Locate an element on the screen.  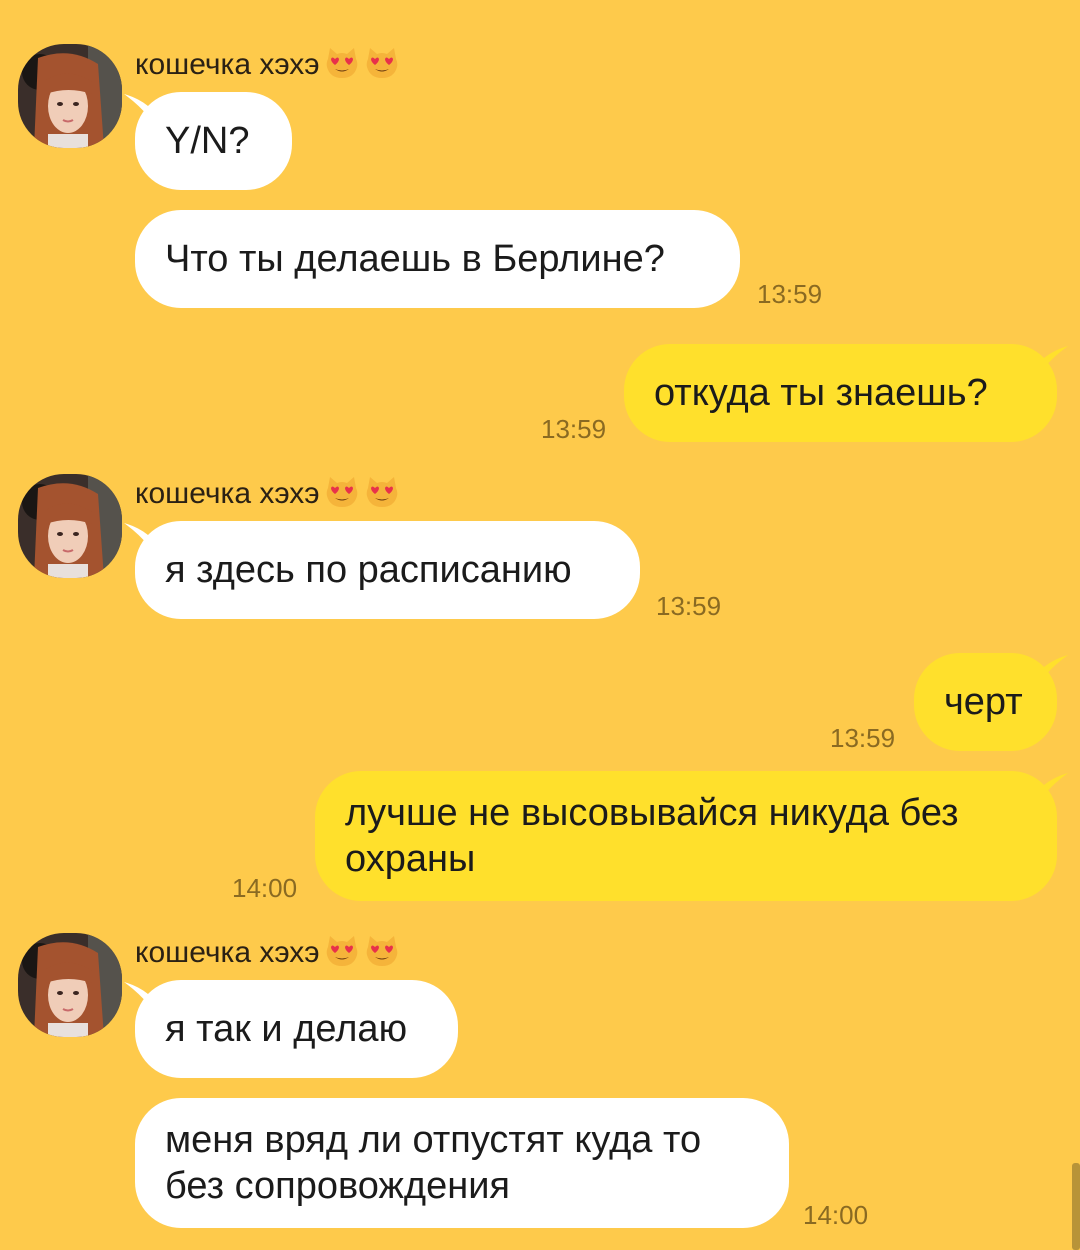
message-text: лучше не высовывайся никуда без охраны is located at coordinates (652, 836).